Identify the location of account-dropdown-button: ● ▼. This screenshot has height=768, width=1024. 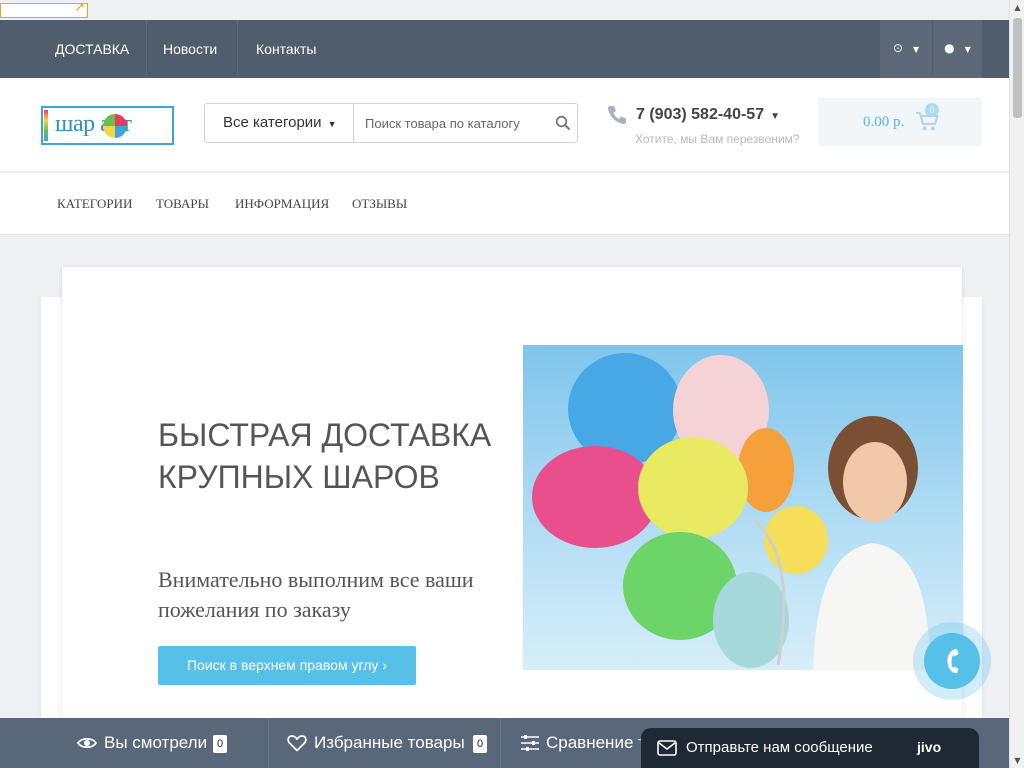
(957, 49).